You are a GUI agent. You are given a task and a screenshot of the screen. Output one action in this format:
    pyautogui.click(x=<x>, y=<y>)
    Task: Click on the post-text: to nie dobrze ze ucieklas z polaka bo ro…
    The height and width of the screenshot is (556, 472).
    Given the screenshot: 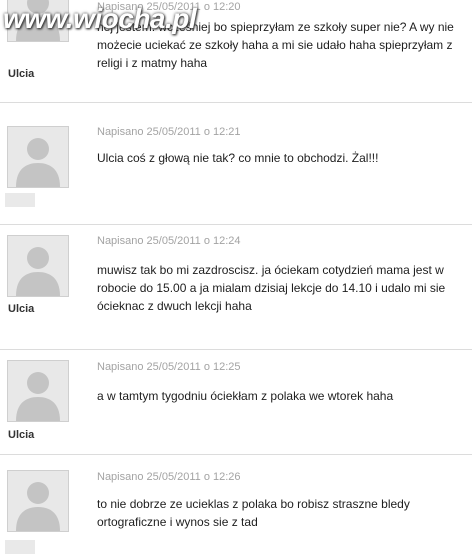 What is the action you would take?
    pyautogui.click(x=253, y=513)
    